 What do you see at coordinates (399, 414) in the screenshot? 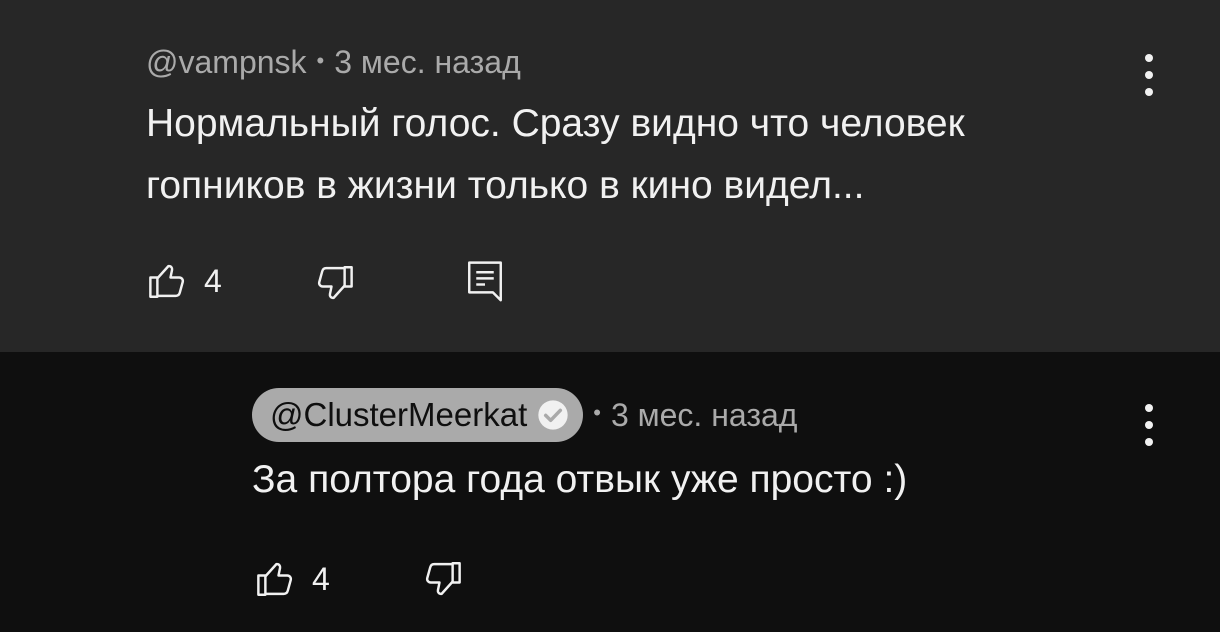
I see `author-name: @ClusterMeerkat` at bounding box center [399, 414].